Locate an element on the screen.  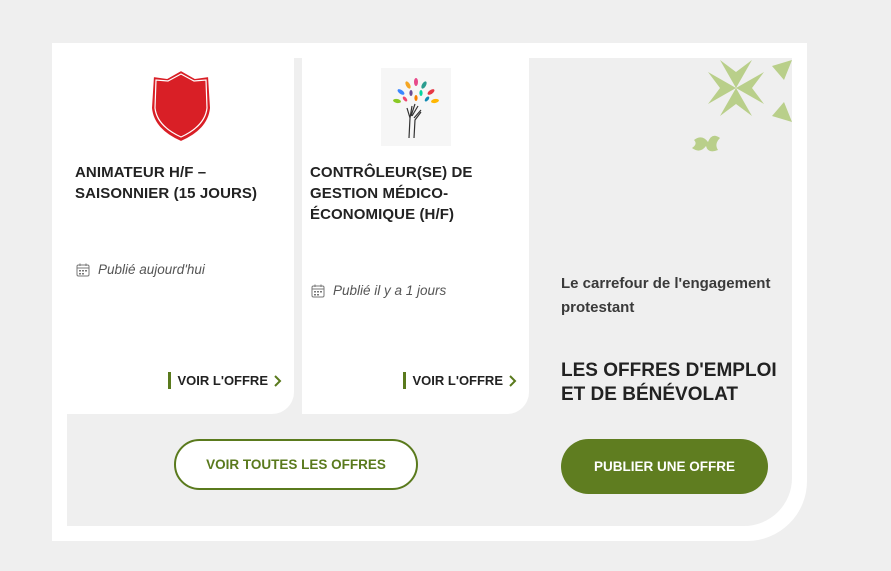
publish-date: Publié il y a 1 jours is located at coordinates (378, 290).